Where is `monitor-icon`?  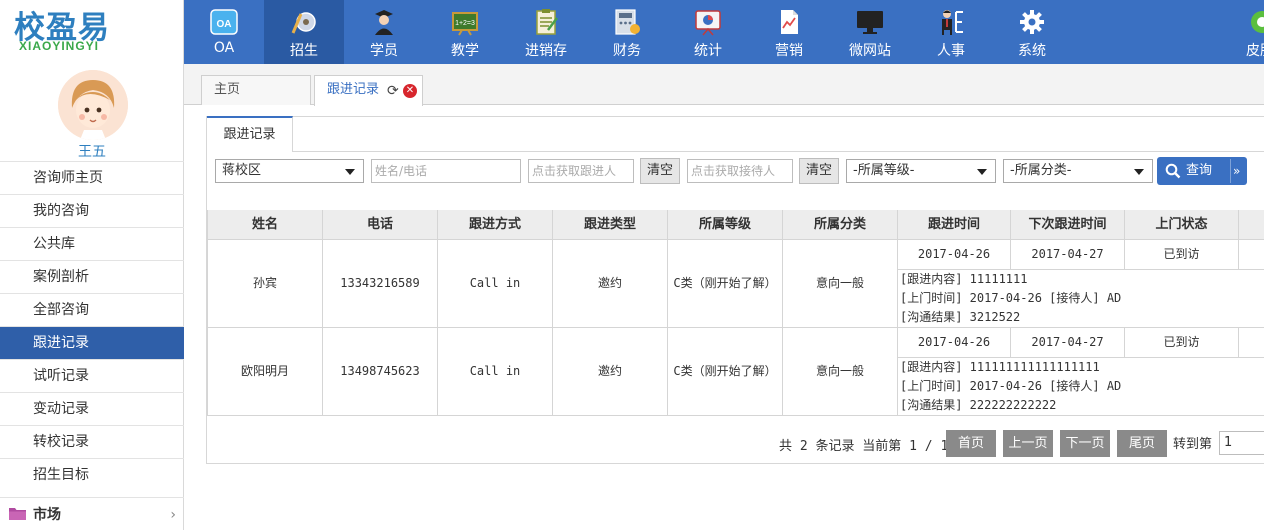
monitor-icon is located at coordinates (870, 22).